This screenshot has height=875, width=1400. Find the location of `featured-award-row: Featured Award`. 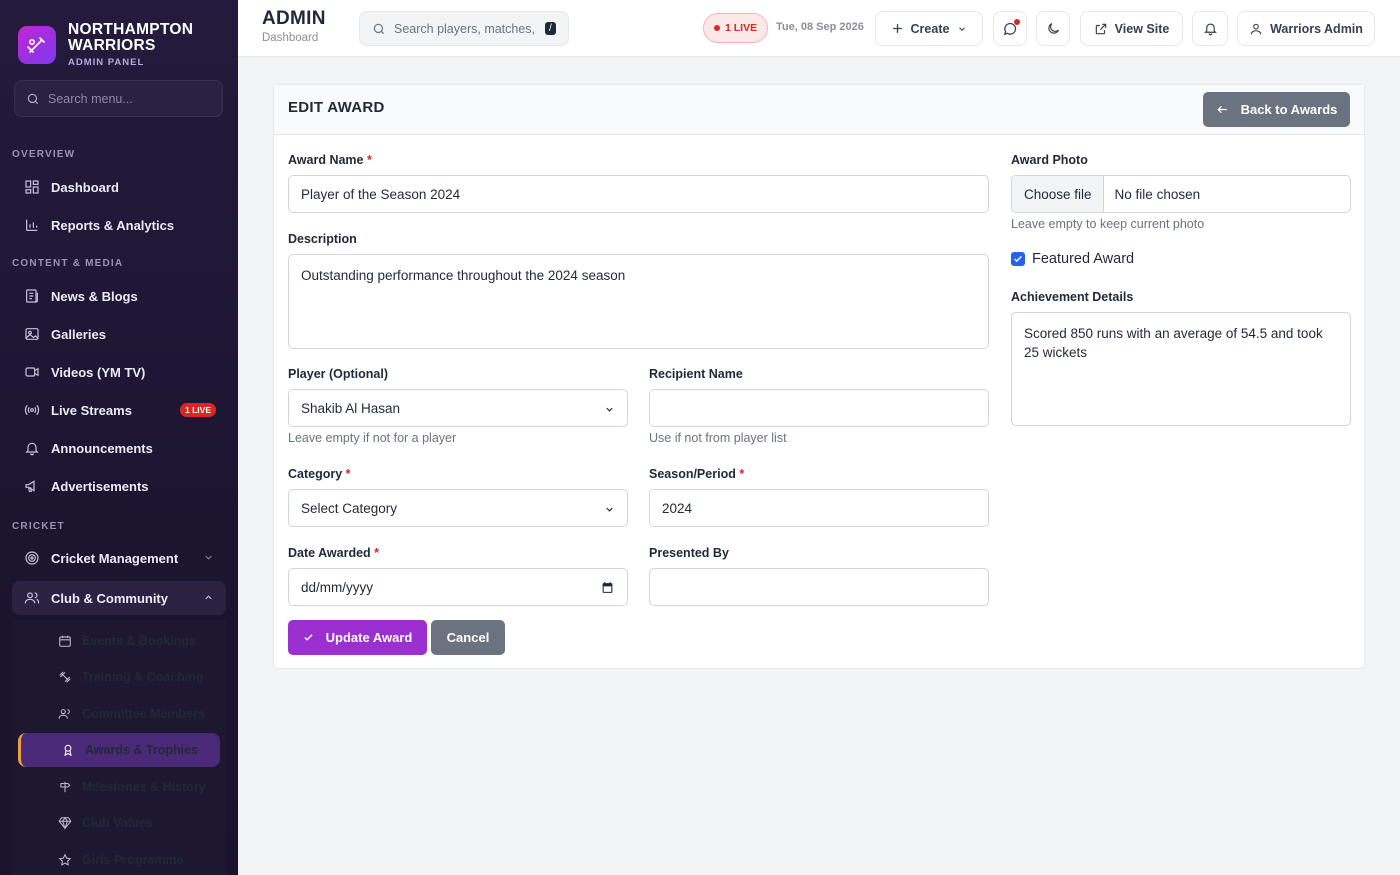

featured-award-row: Featured Award is located at coordinates (1072, 259).